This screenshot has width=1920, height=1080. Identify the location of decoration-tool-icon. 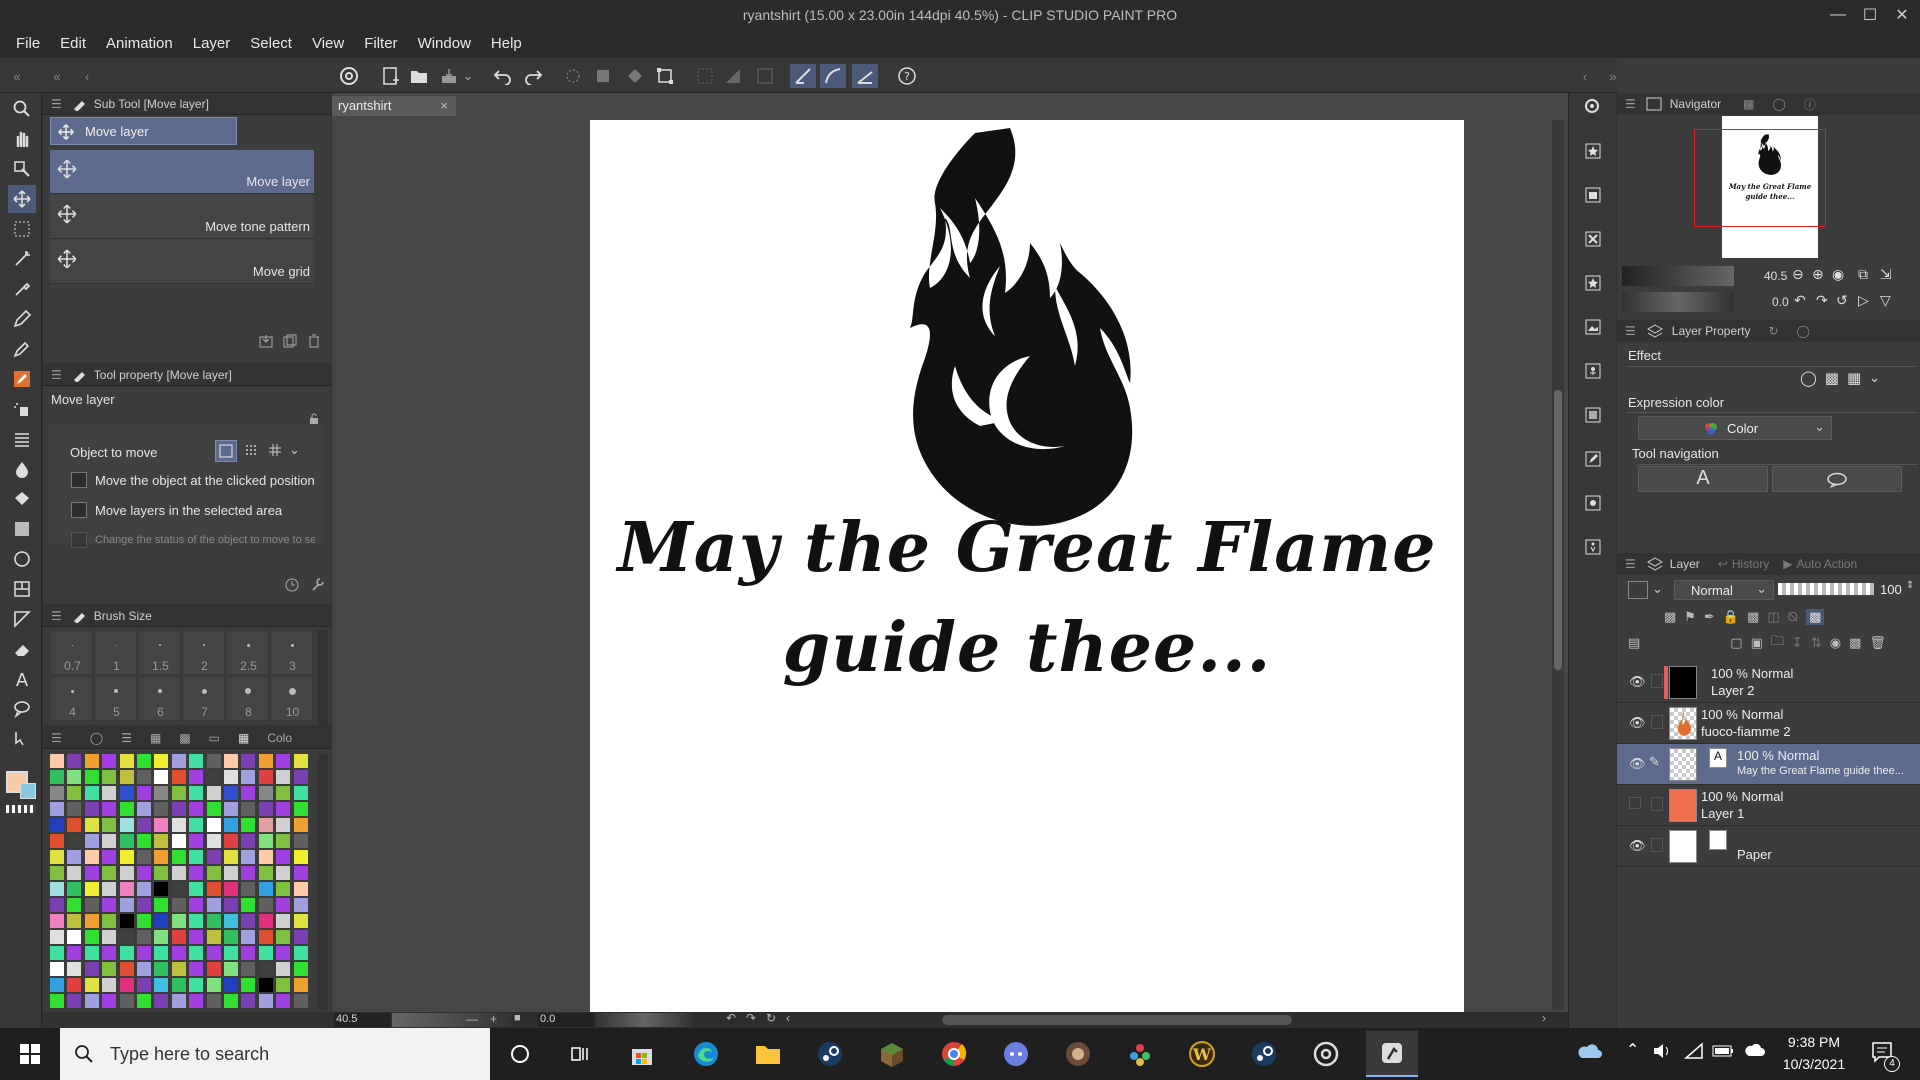
(22, 439).